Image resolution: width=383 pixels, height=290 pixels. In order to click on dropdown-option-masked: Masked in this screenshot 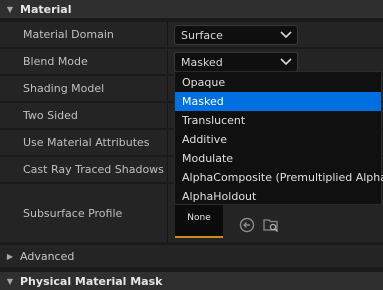, I will do `click(278, 101)`.